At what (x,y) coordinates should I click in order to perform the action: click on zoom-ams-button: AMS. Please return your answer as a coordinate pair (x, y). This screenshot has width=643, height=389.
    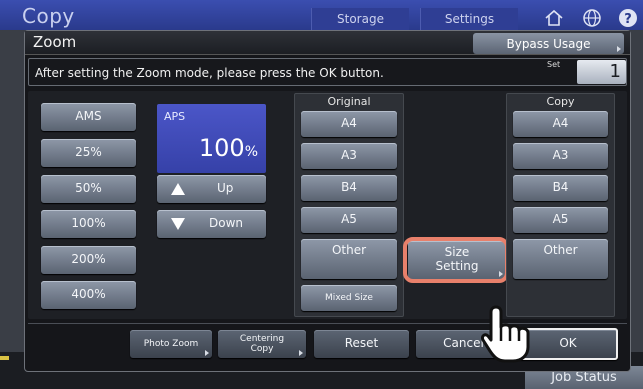
    Looking at the image, I should click on (88, 117).